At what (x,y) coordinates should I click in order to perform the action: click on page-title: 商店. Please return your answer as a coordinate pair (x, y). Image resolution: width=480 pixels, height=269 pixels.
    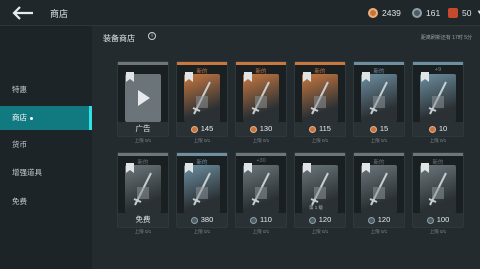
    Looking at the image, I should click on (59, 14).